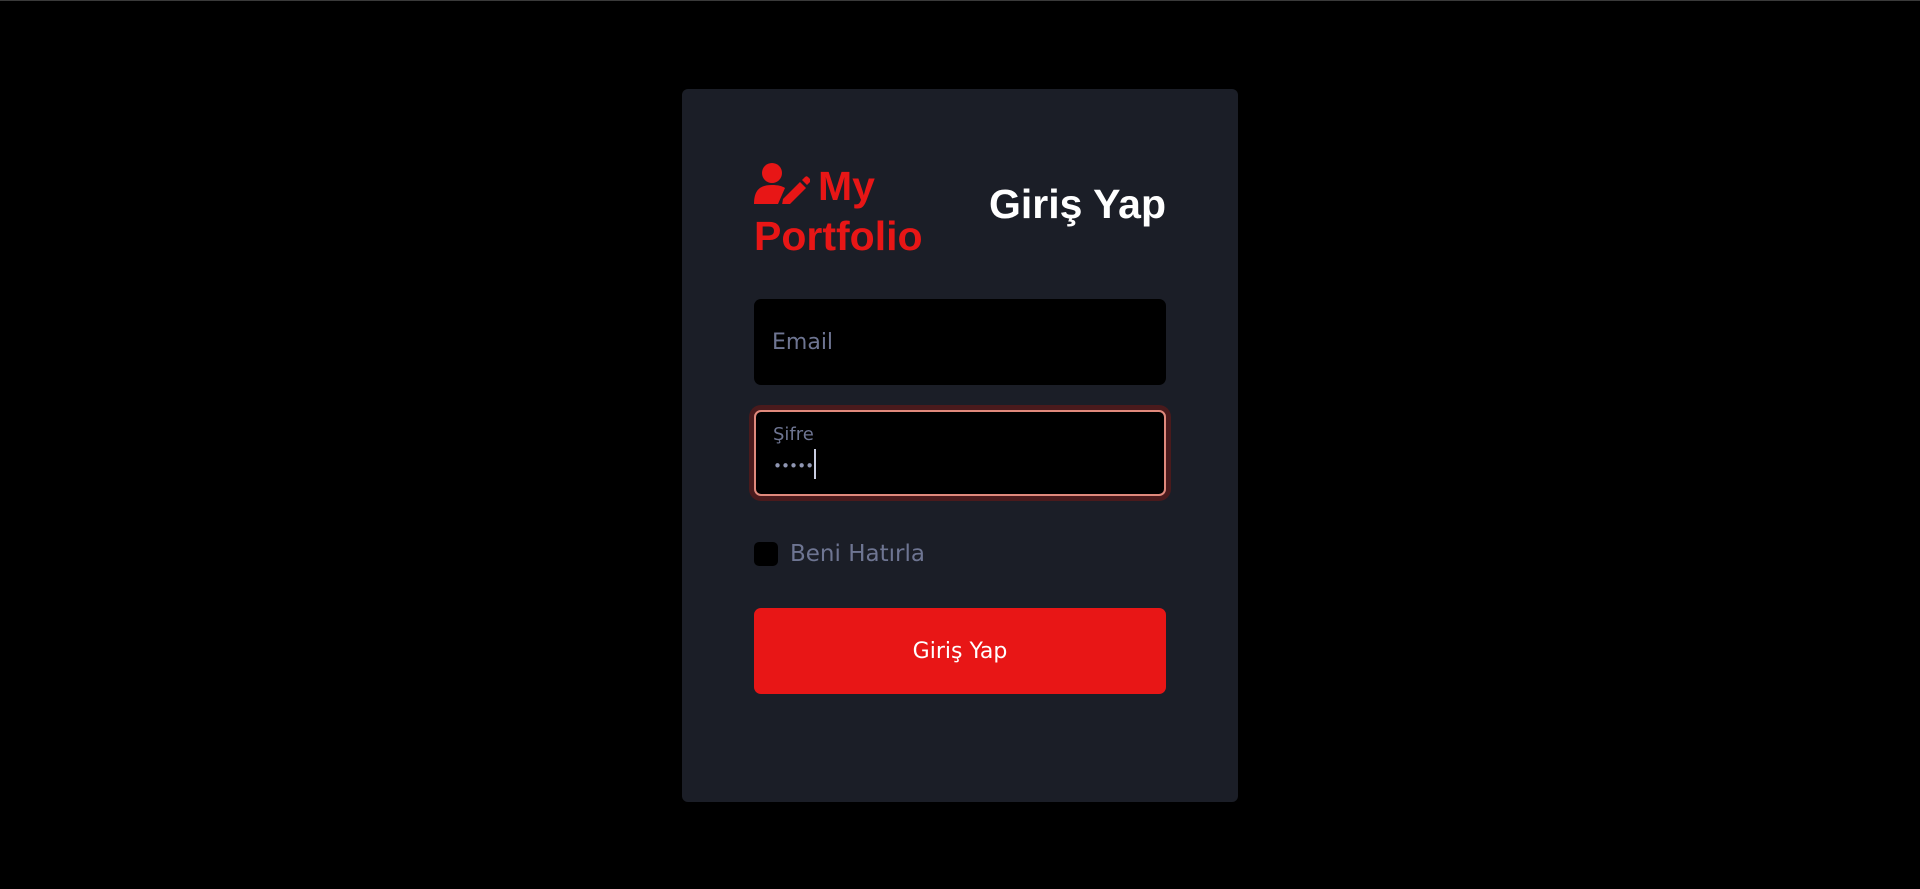 This screenshot has height=889, width=1920. I want to click on login-button: Giriş Yap, so click(960, 651).